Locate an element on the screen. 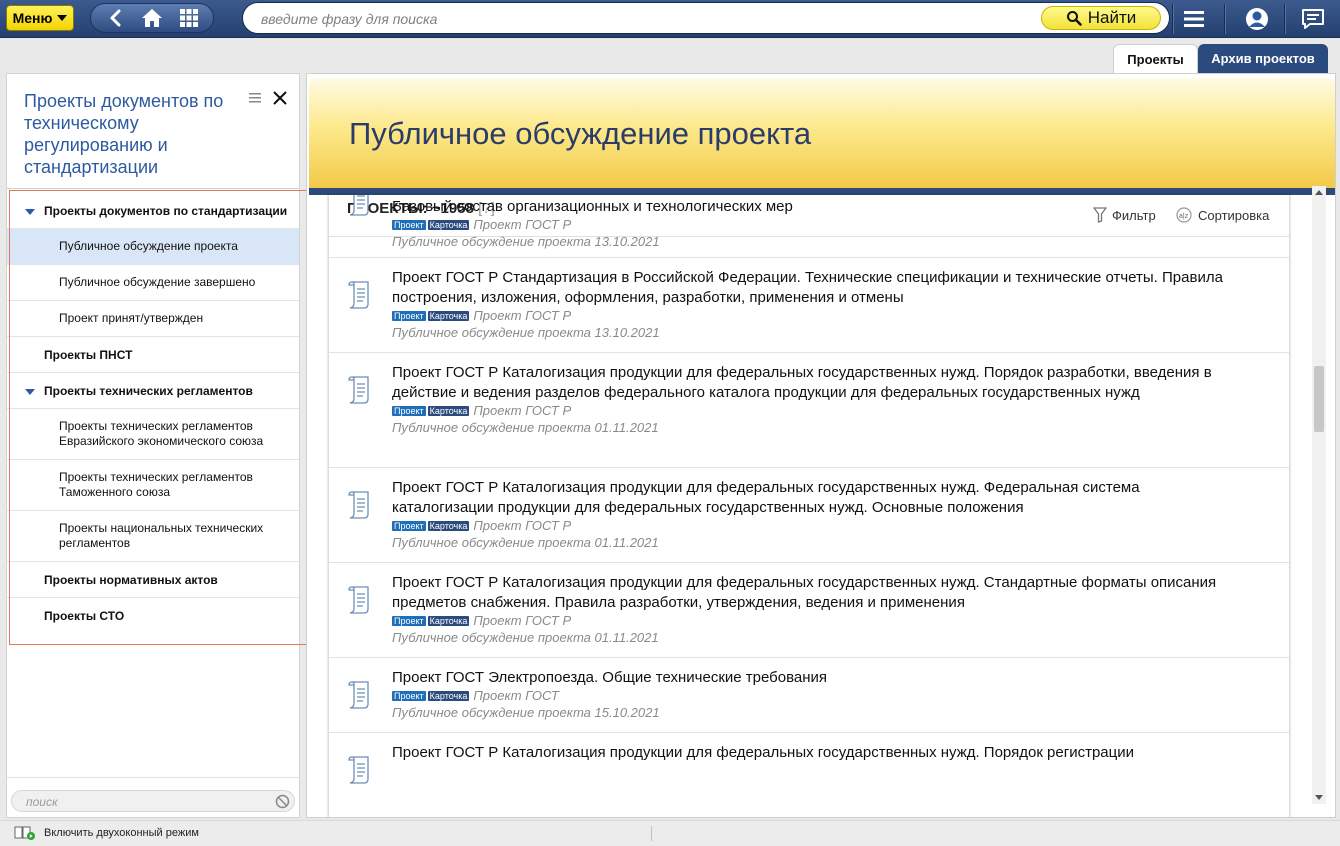  row-badges: Проект Карточка Проект ГОСТ is located at coordinates (810, 696).